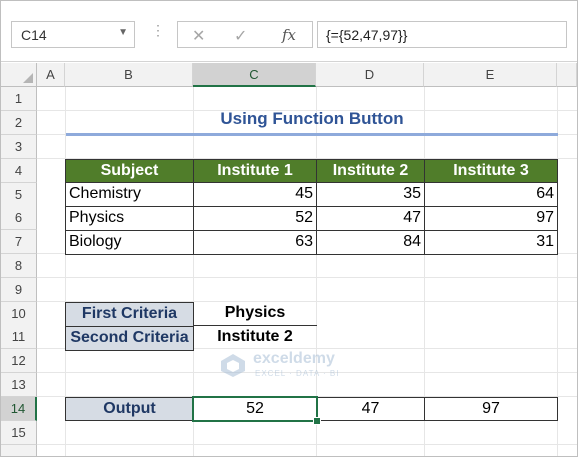 The height and width of the screenshot is (457, 578). What do you see at coordinates (370, 409) in the screenshot?
I see `output-cell: 47` at bounding box center [370, 409].